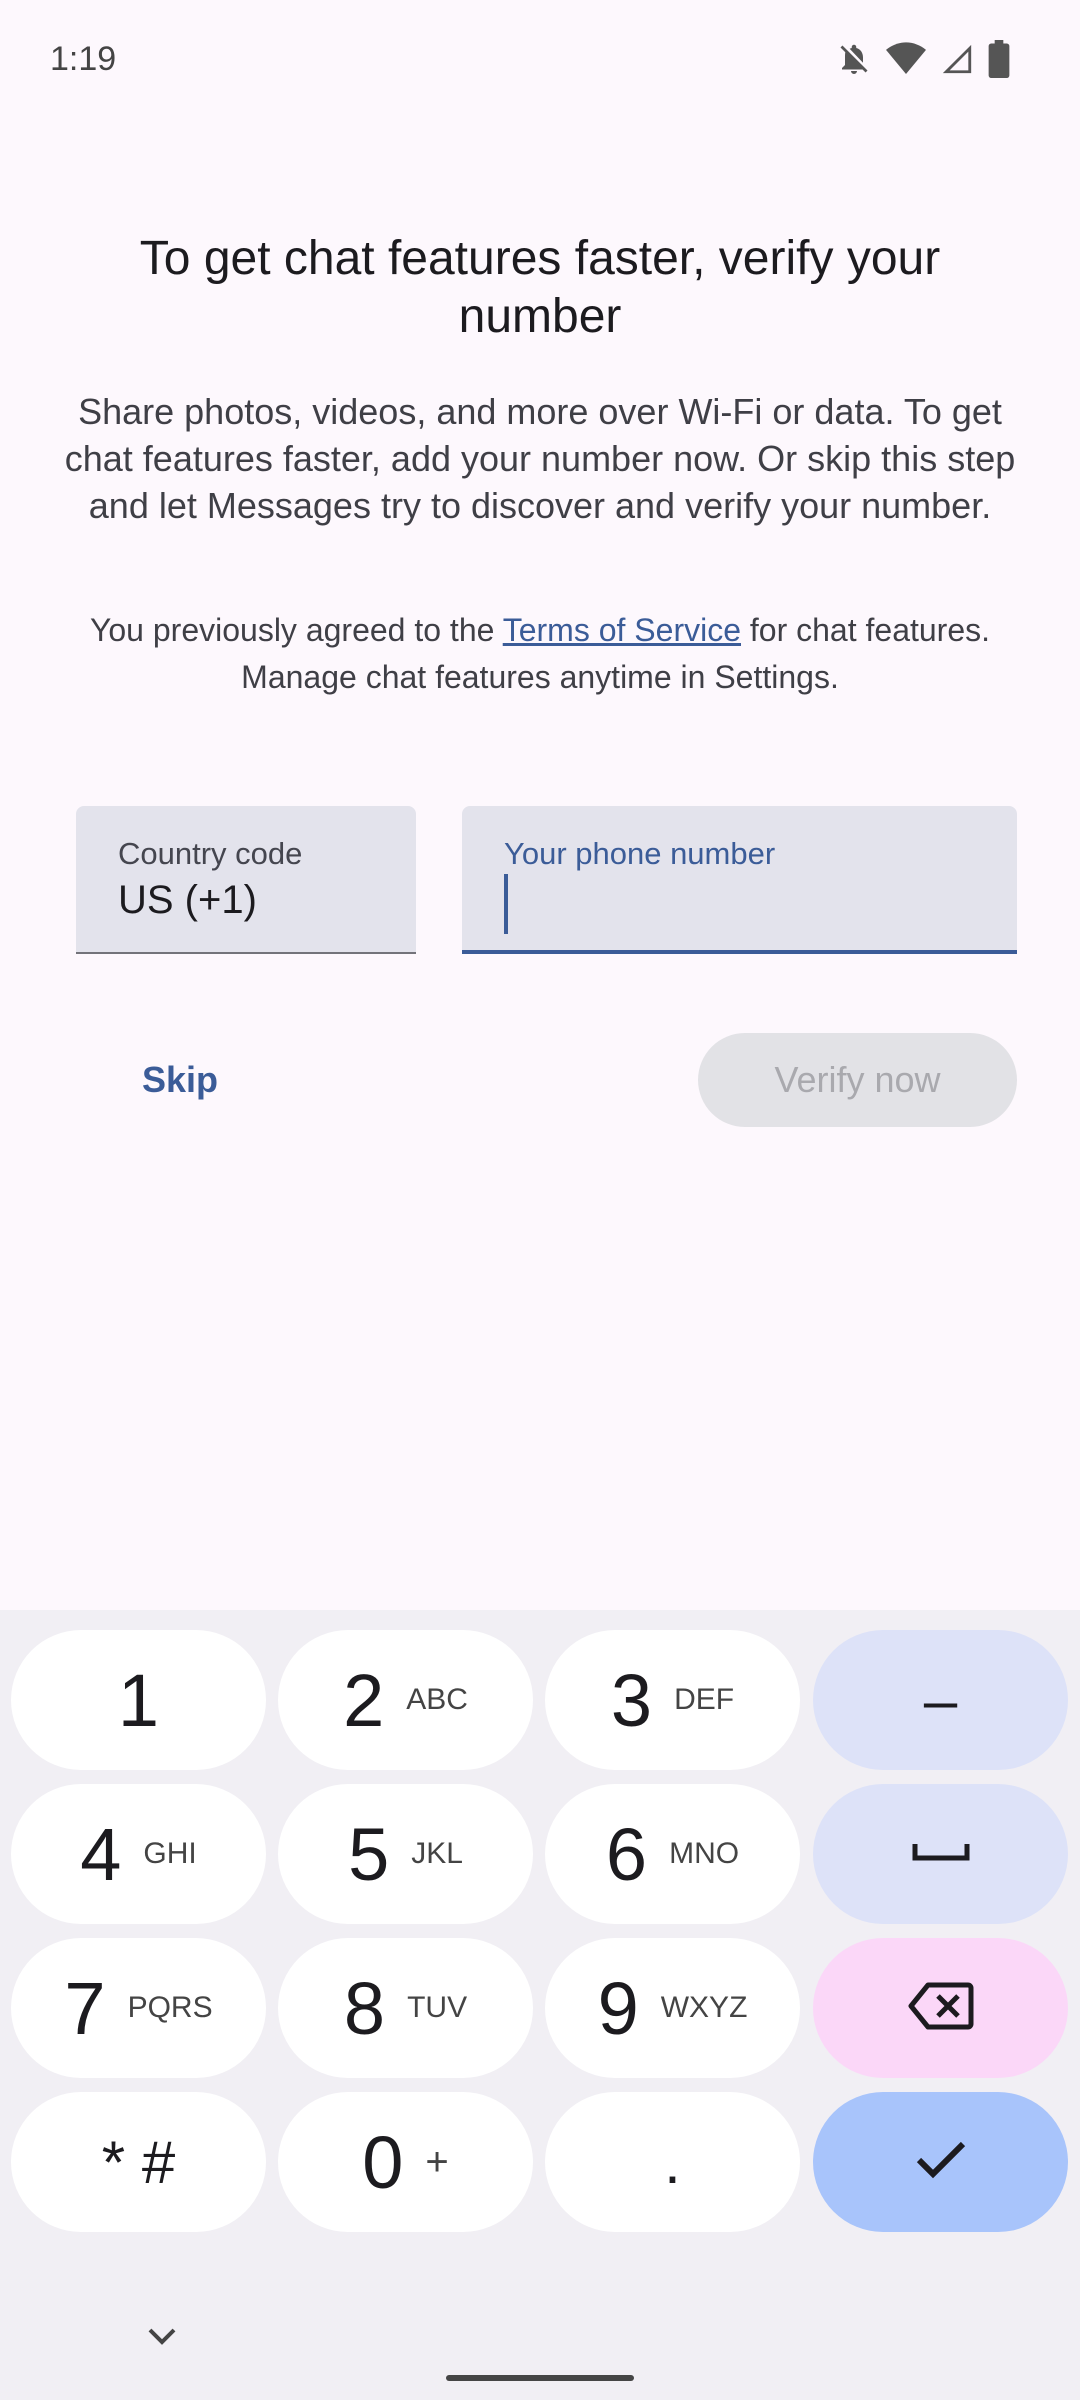 This screenshot has width=1080, height=2400. I want to click on space-icon, so click(941, 1854).